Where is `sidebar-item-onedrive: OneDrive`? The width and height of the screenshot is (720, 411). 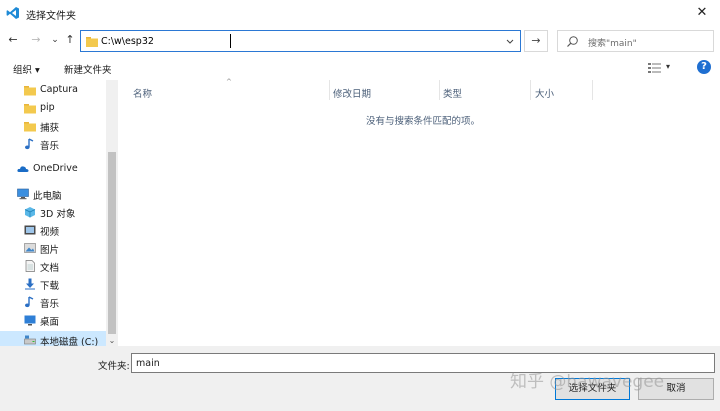
sidebar-item-onedrive: OneDrive is located at coordinates (53, 169).